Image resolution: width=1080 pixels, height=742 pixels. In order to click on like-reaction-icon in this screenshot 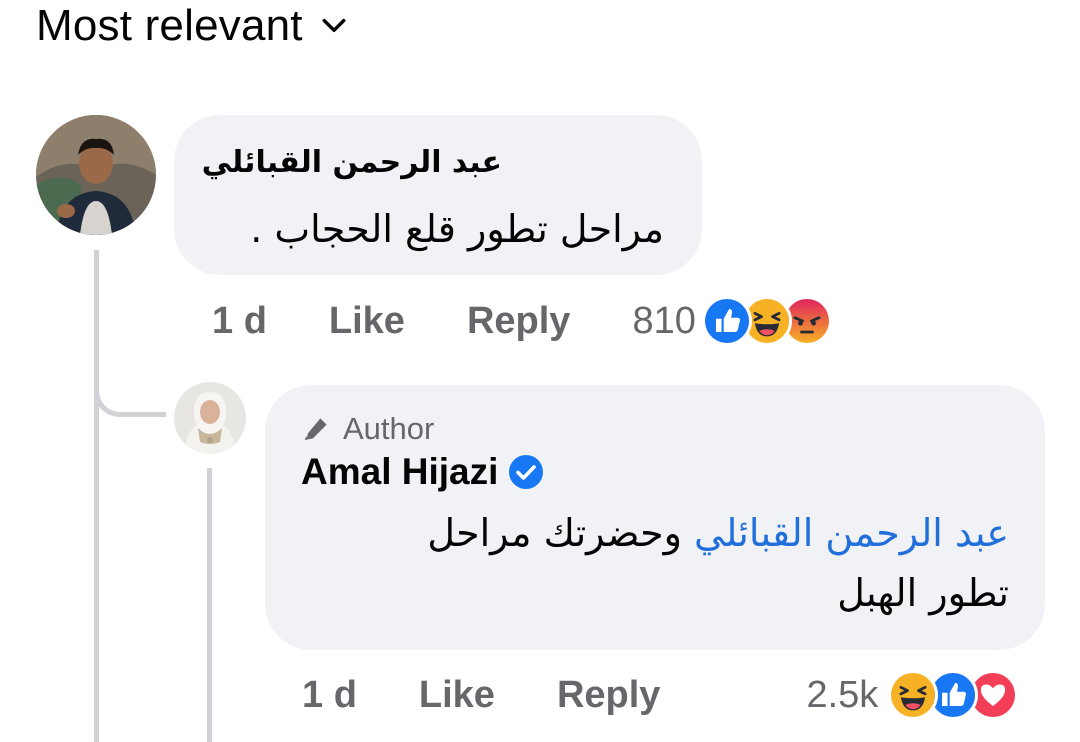, I will do `click(726, 321)`.